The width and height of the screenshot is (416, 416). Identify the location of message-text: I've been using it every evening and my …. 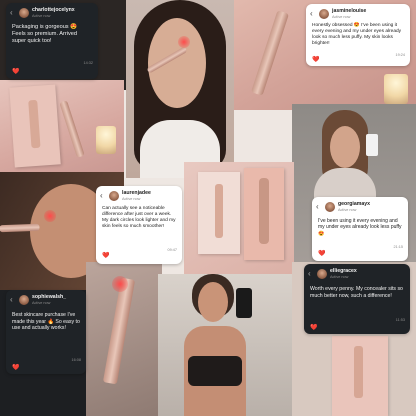
(360, 227).